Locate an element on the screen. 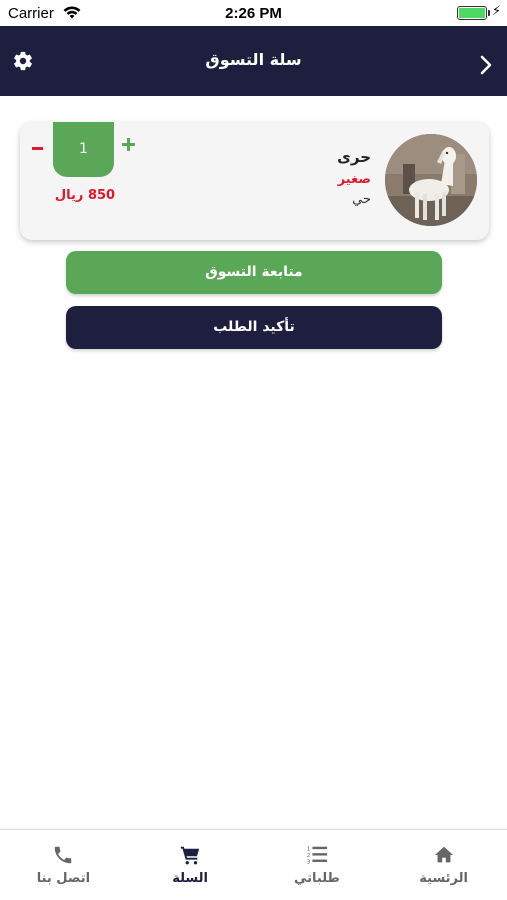 This screenshot has height=900, width=507. continue-shopping-button: متابعة التسوق is located at coordinates (254, 272).